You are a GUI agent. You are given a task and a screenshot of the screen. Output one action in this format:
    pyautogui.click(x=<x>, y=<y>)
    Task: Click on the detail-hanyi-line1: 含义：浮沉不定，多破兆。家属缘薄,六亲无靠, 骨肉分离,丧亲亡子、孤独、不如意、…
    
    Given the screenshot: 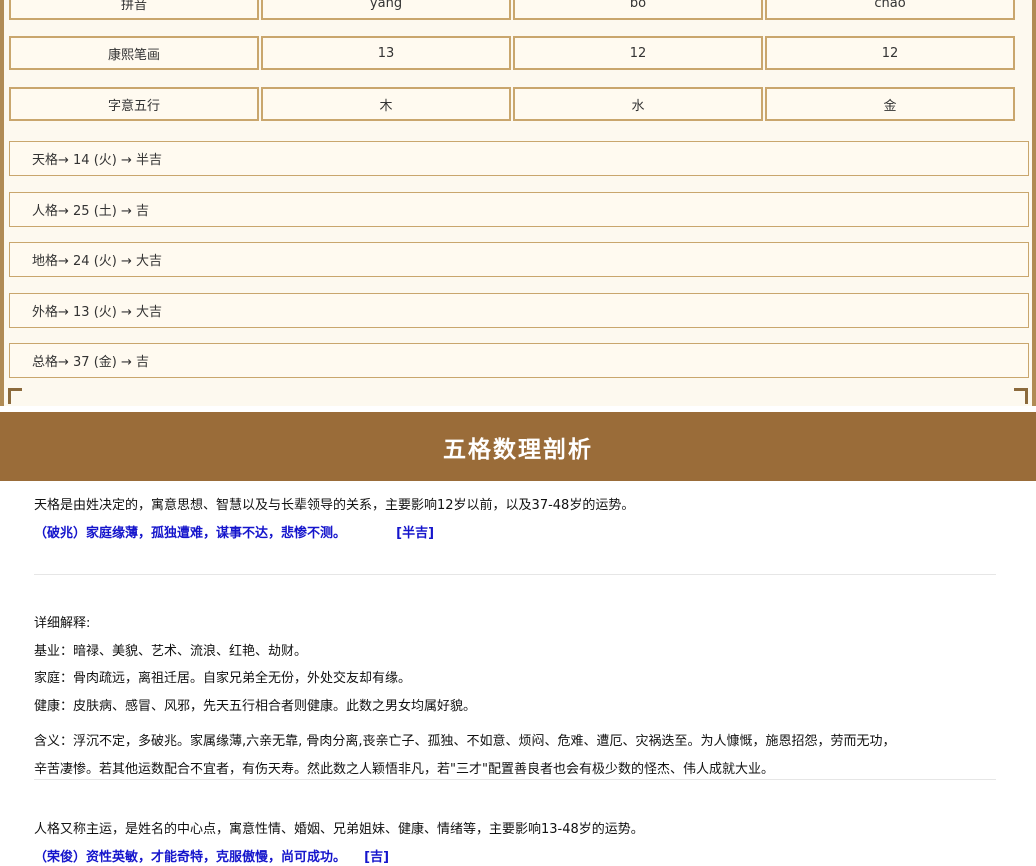 What is the action you would take?
    pyautogui.click(x=465, y=741)
    